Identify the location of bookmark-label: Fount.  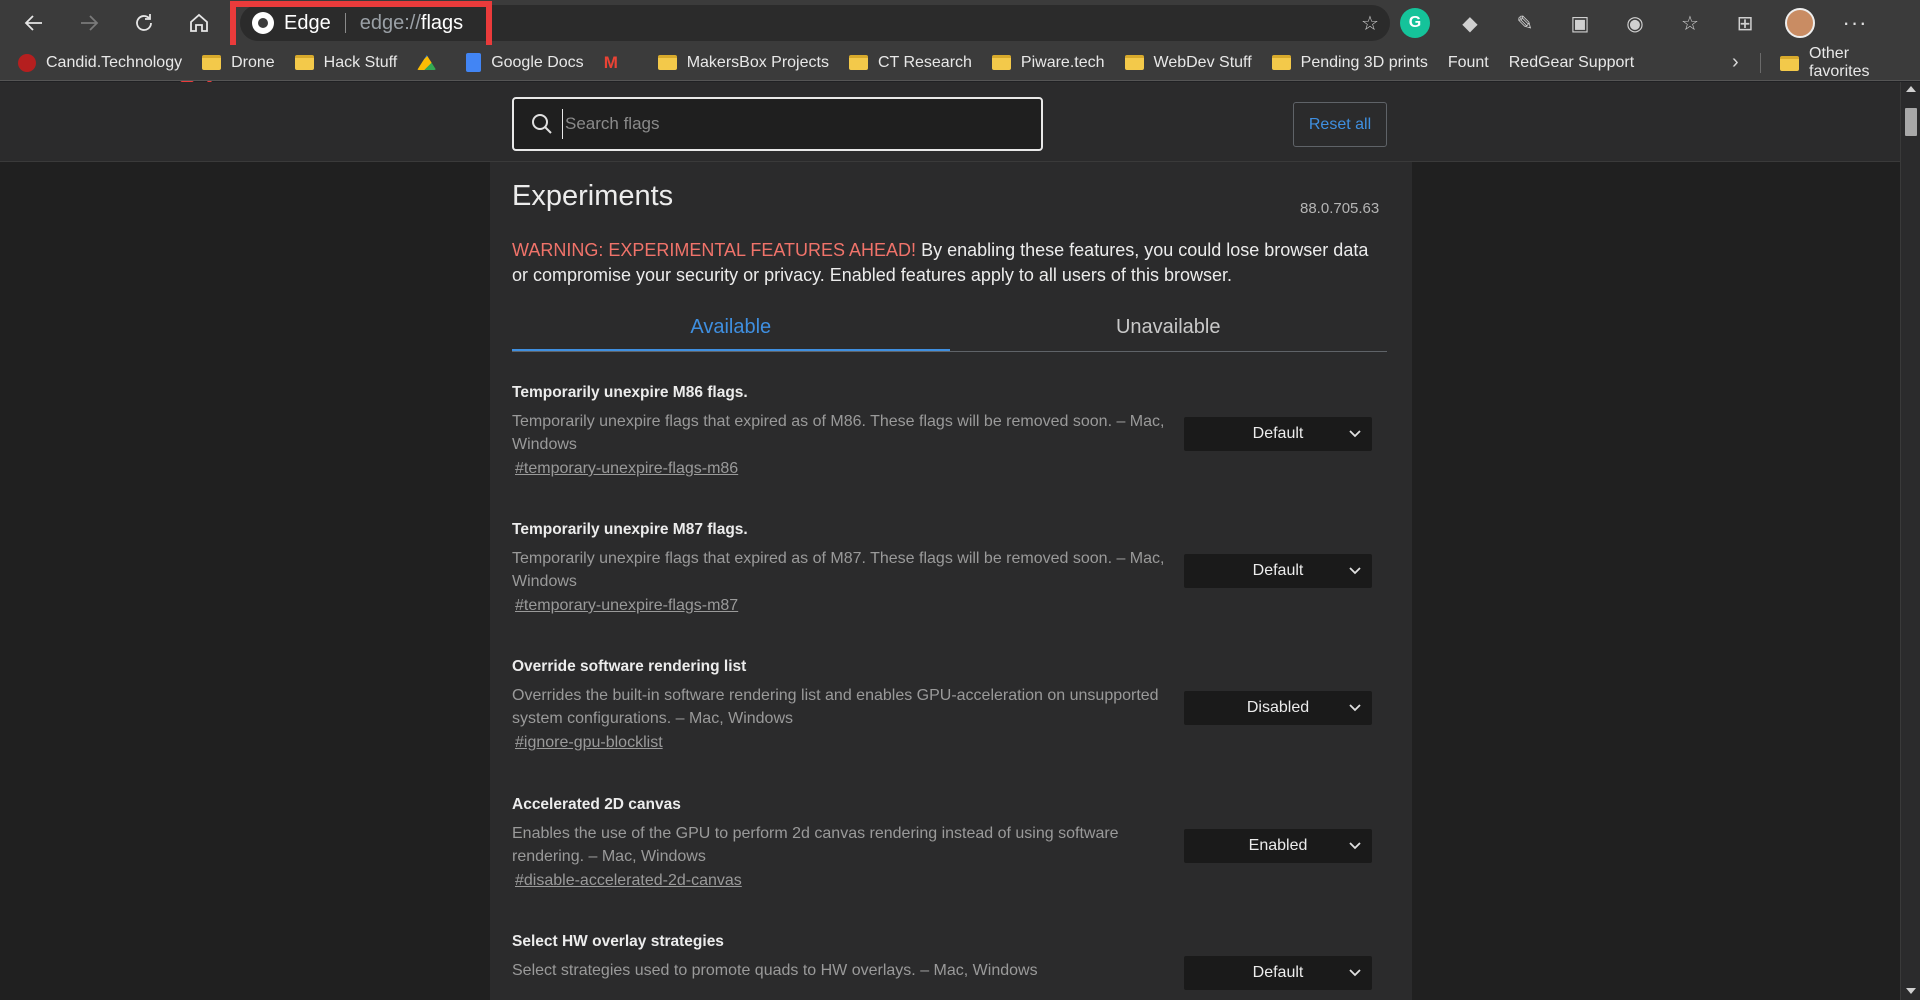
(1468, 62).